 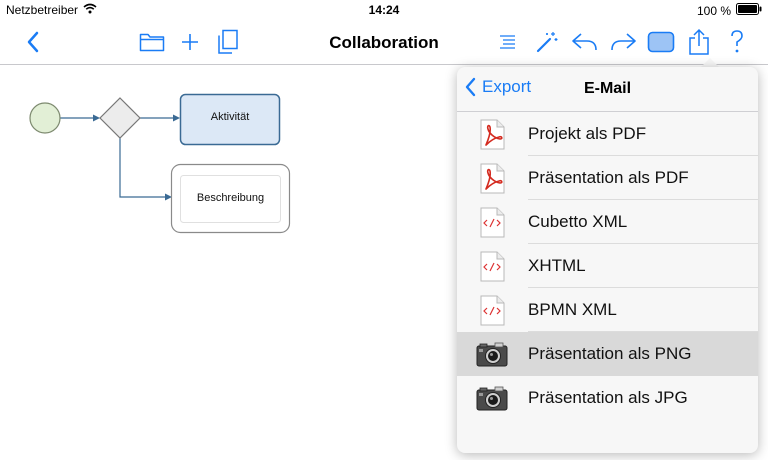 I want to click on menu-item-label: Präsentation als PDF, so click(x=608, y=177).